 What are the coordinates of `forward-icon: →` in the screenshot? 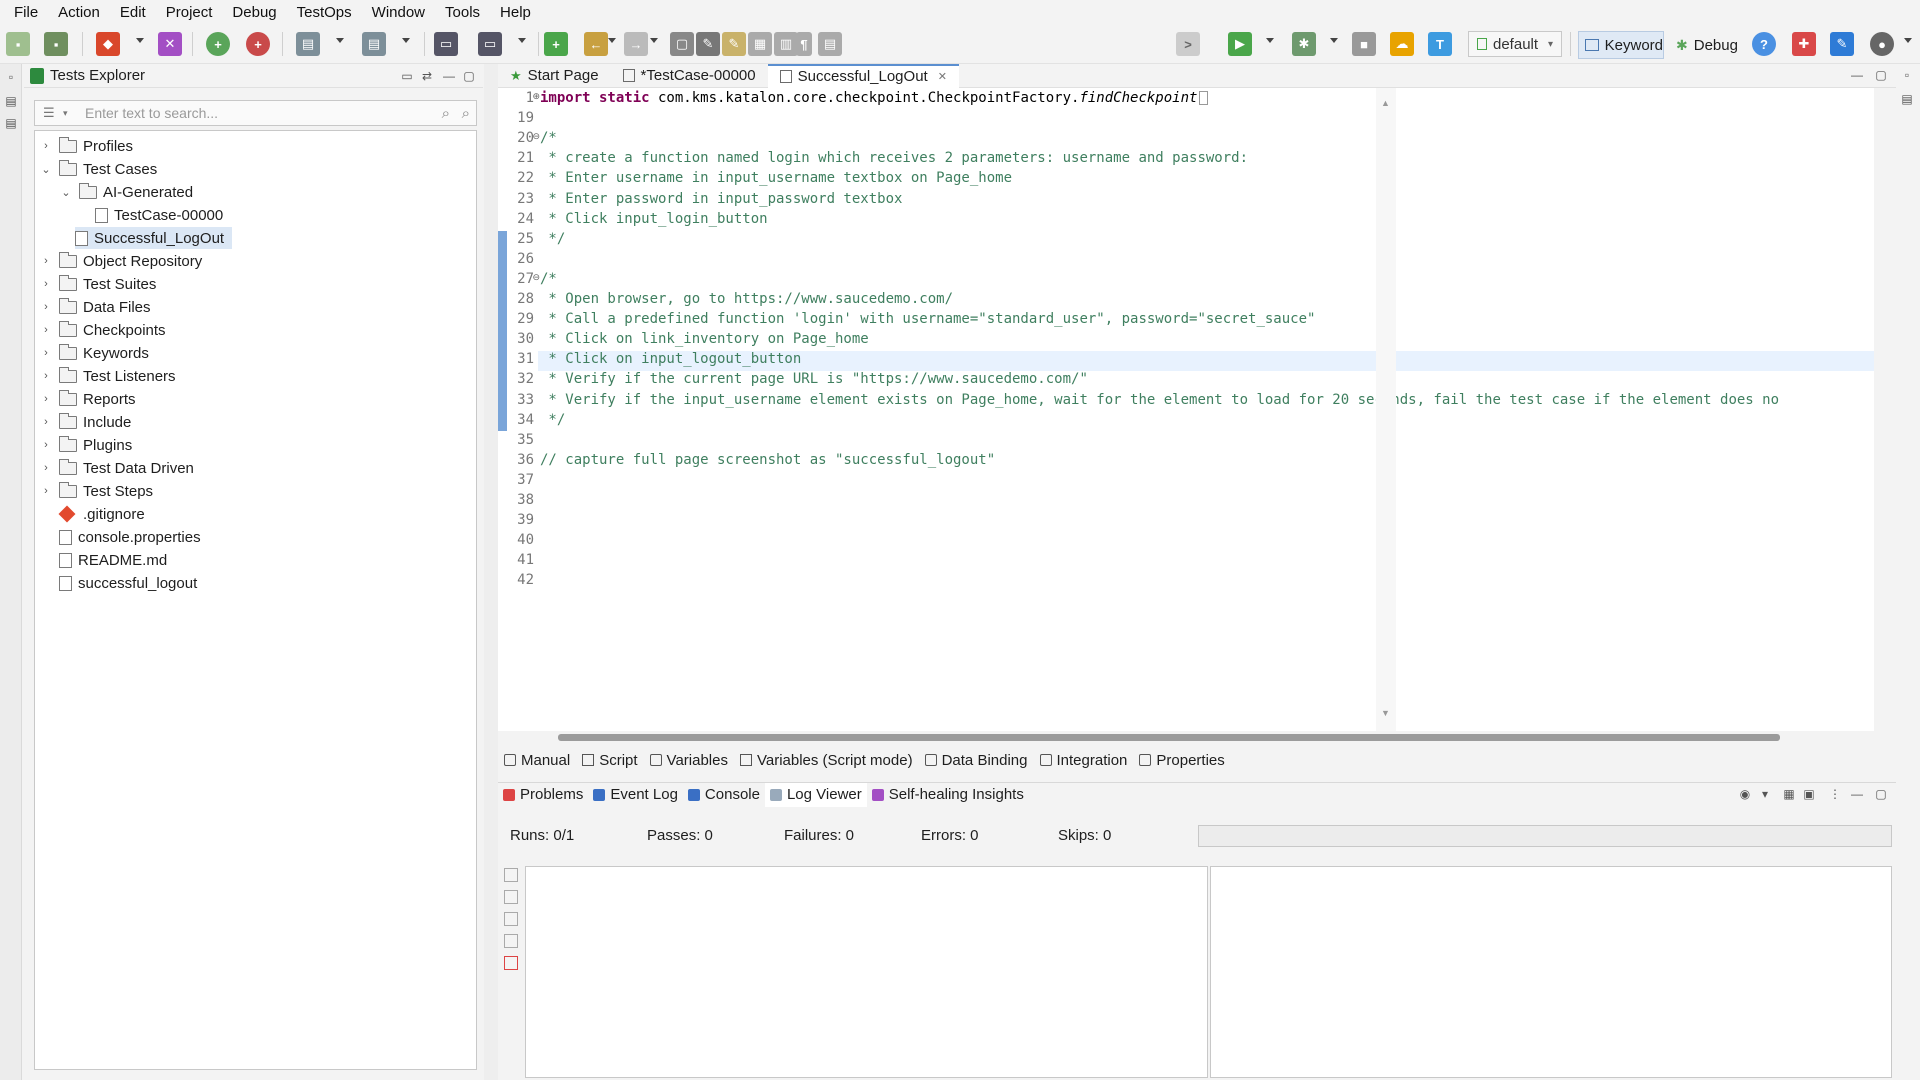 It's located at (636, 44).